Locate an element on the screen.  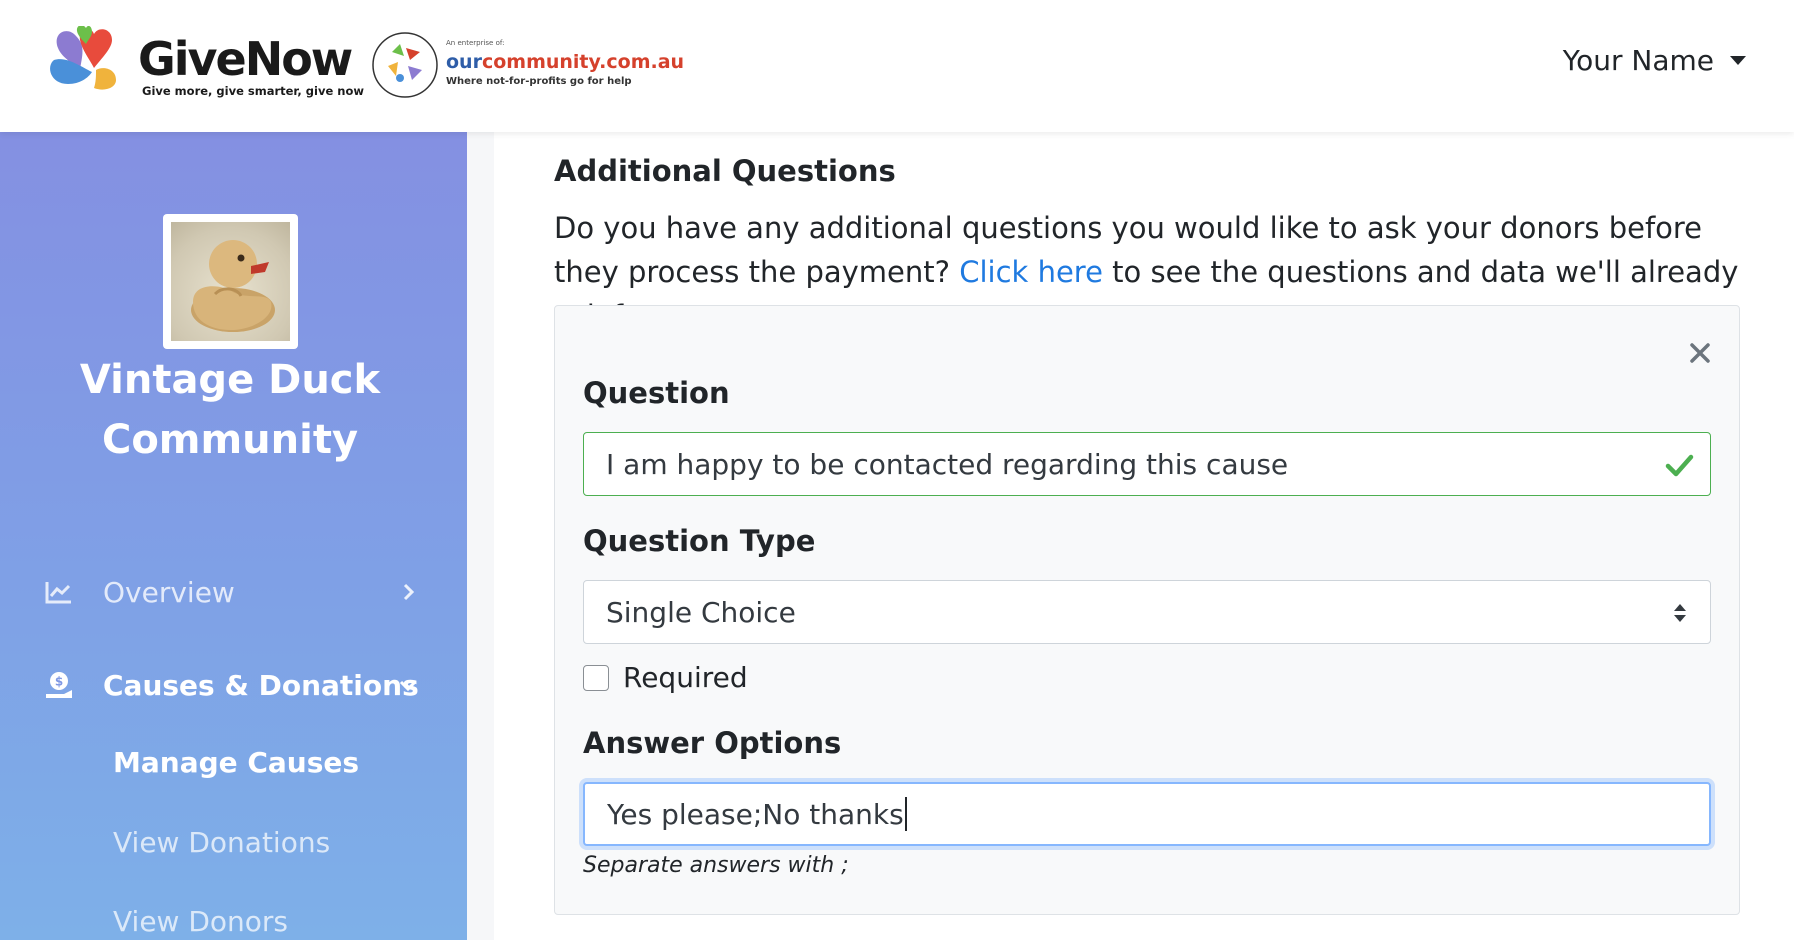
org-avatar is located at coordinates (230, 281).